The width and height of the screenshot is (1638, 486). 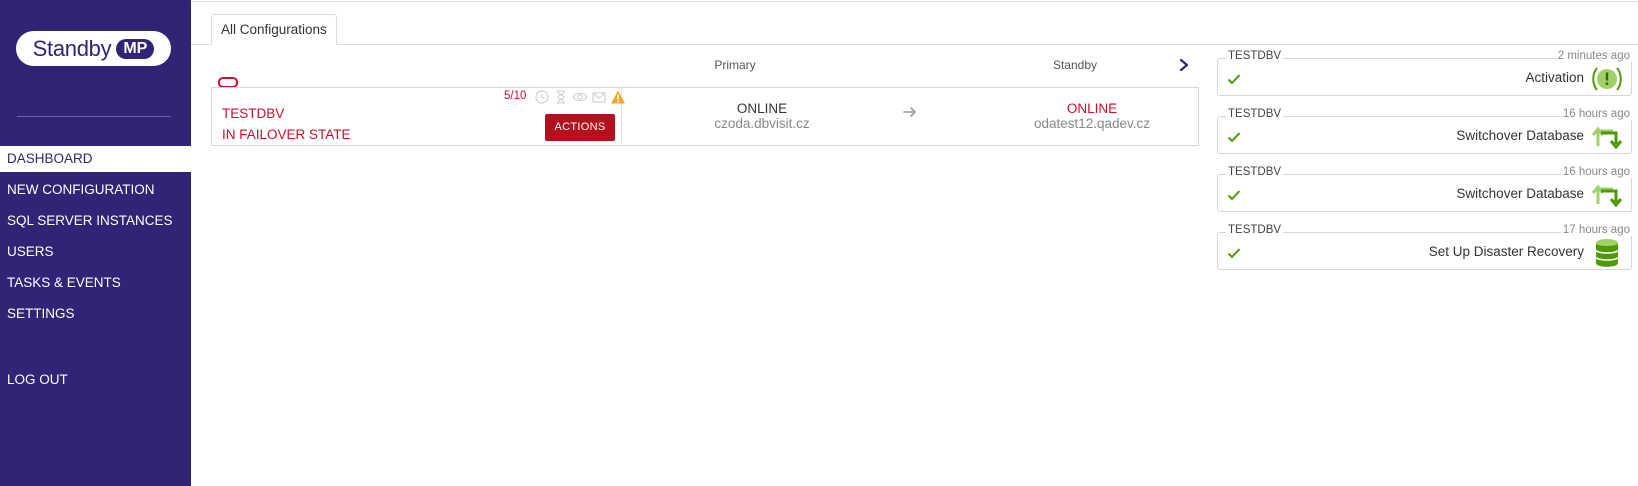 What do you see at coordinates (1092, 123) in the screenshot?
I see `standby-host: odatest12.qadev.cz` at bounding box center [1092, 123].